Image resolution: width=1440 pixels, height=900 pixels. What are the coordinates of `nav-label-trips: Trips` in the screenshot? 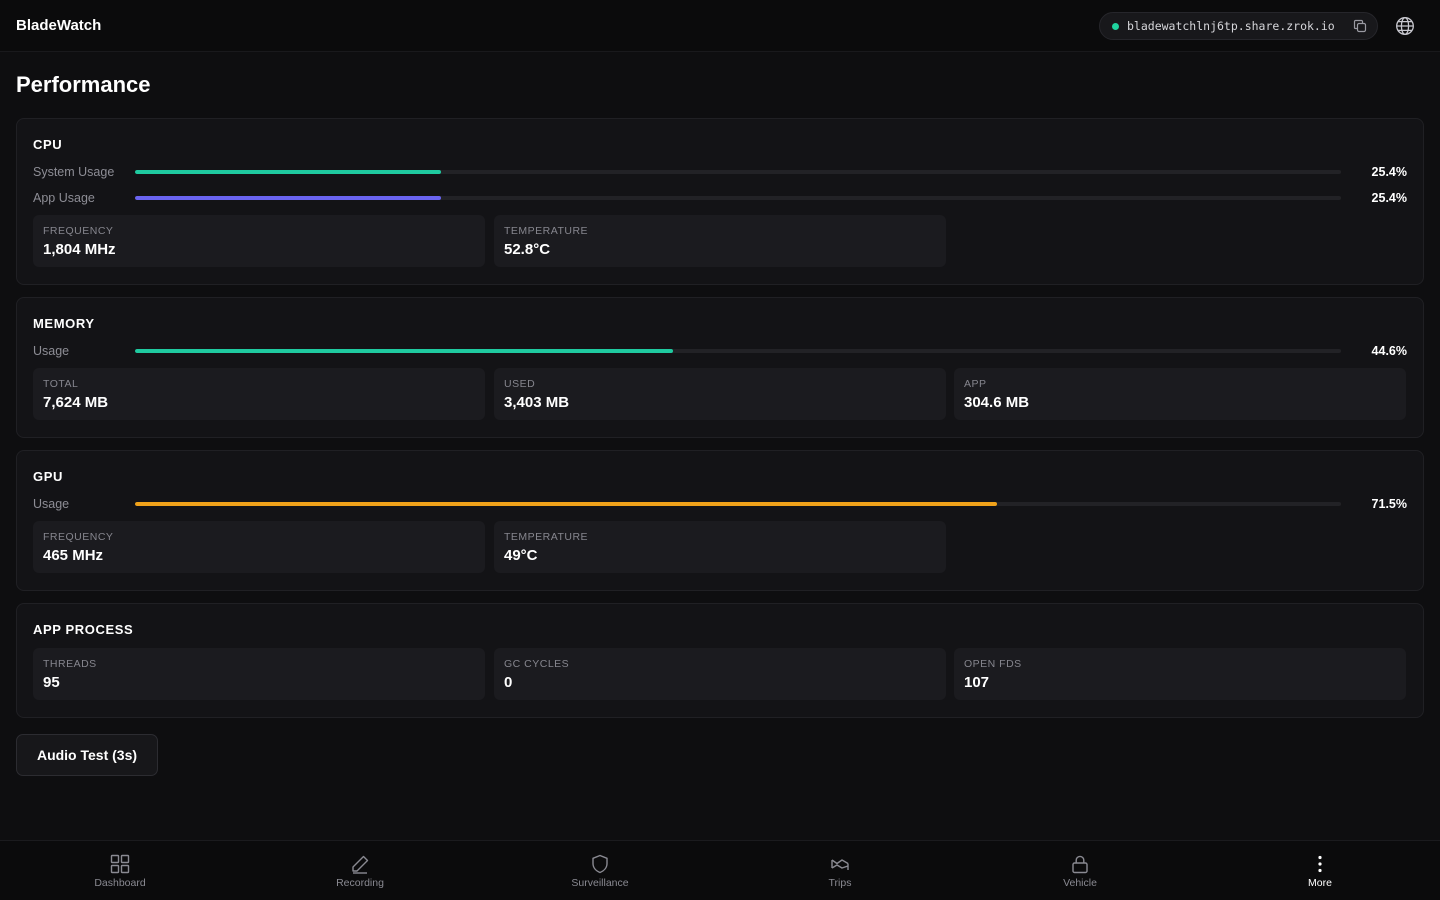 It's located at (840, 883).